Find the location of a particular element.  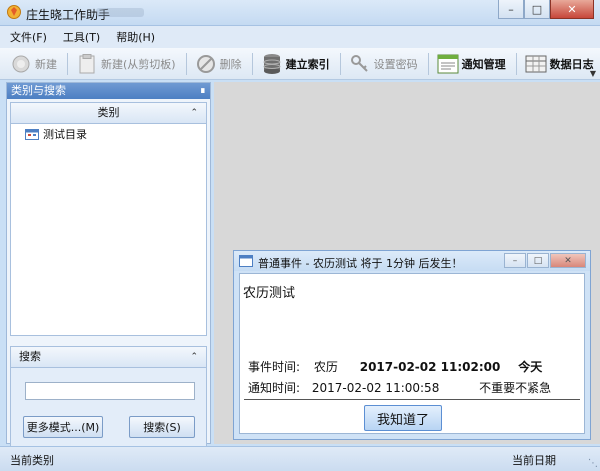

event-subject: 农历测试 is located at coordinates (269, 293).